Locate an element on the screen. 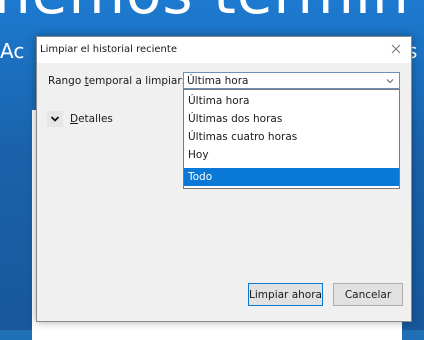 Image resolution: width=424 pixels, height=340 pixels. dropdown-option-everything: Todo is located at coordinates (291, 177).